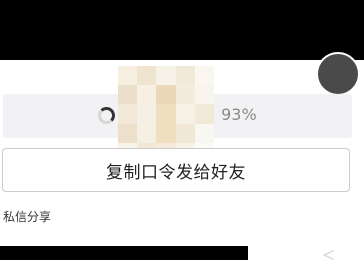  Describe the element at coordinates (124, 253) in the screenshot. I see `bottom-dark-strip` at that location.